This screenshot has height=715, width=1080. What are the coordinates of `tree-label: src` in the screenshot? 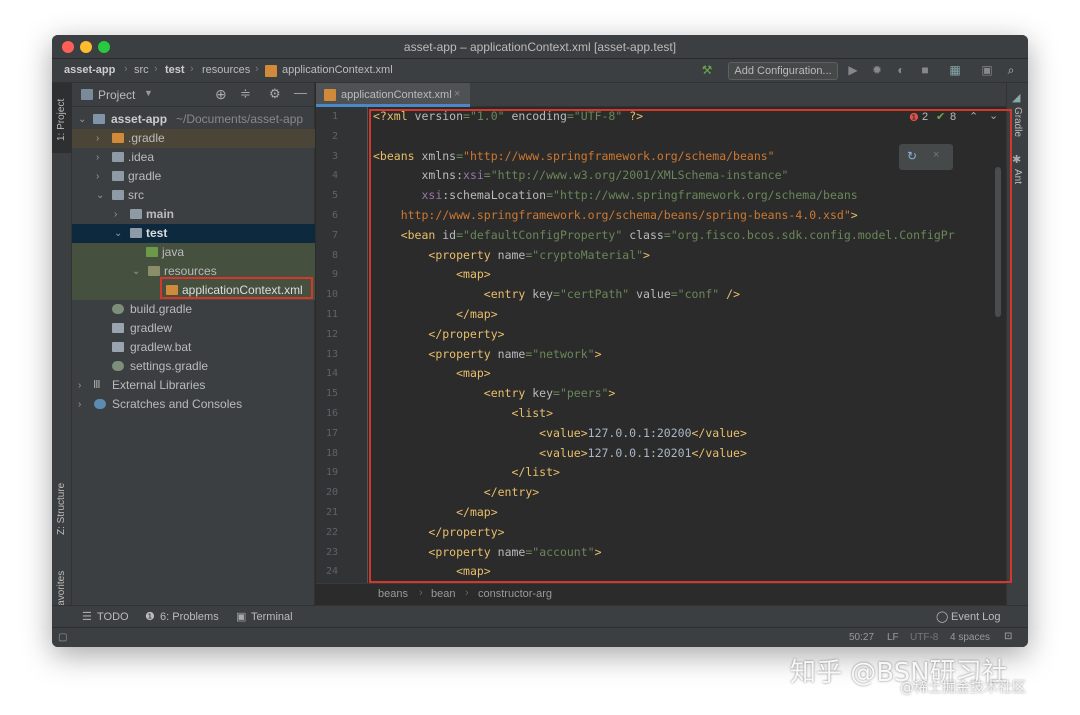 It's located at (136, 195).